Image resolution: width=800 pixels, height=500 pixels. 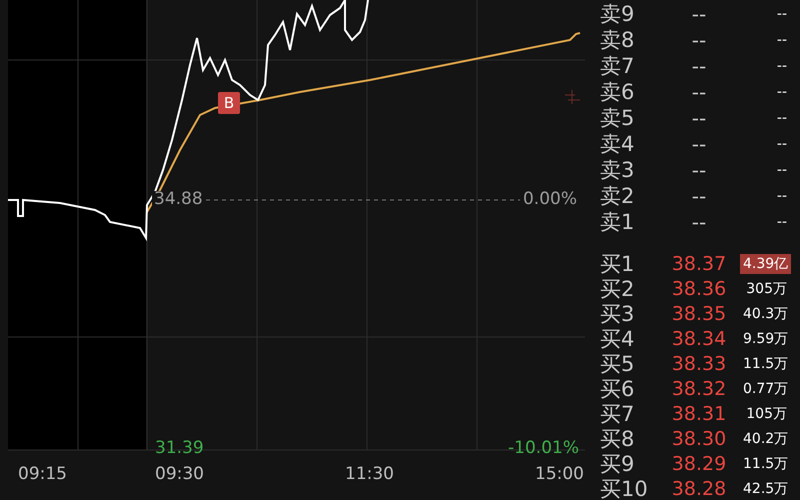 I want to click on level-label: 卖7, so click(x=618, y=66).